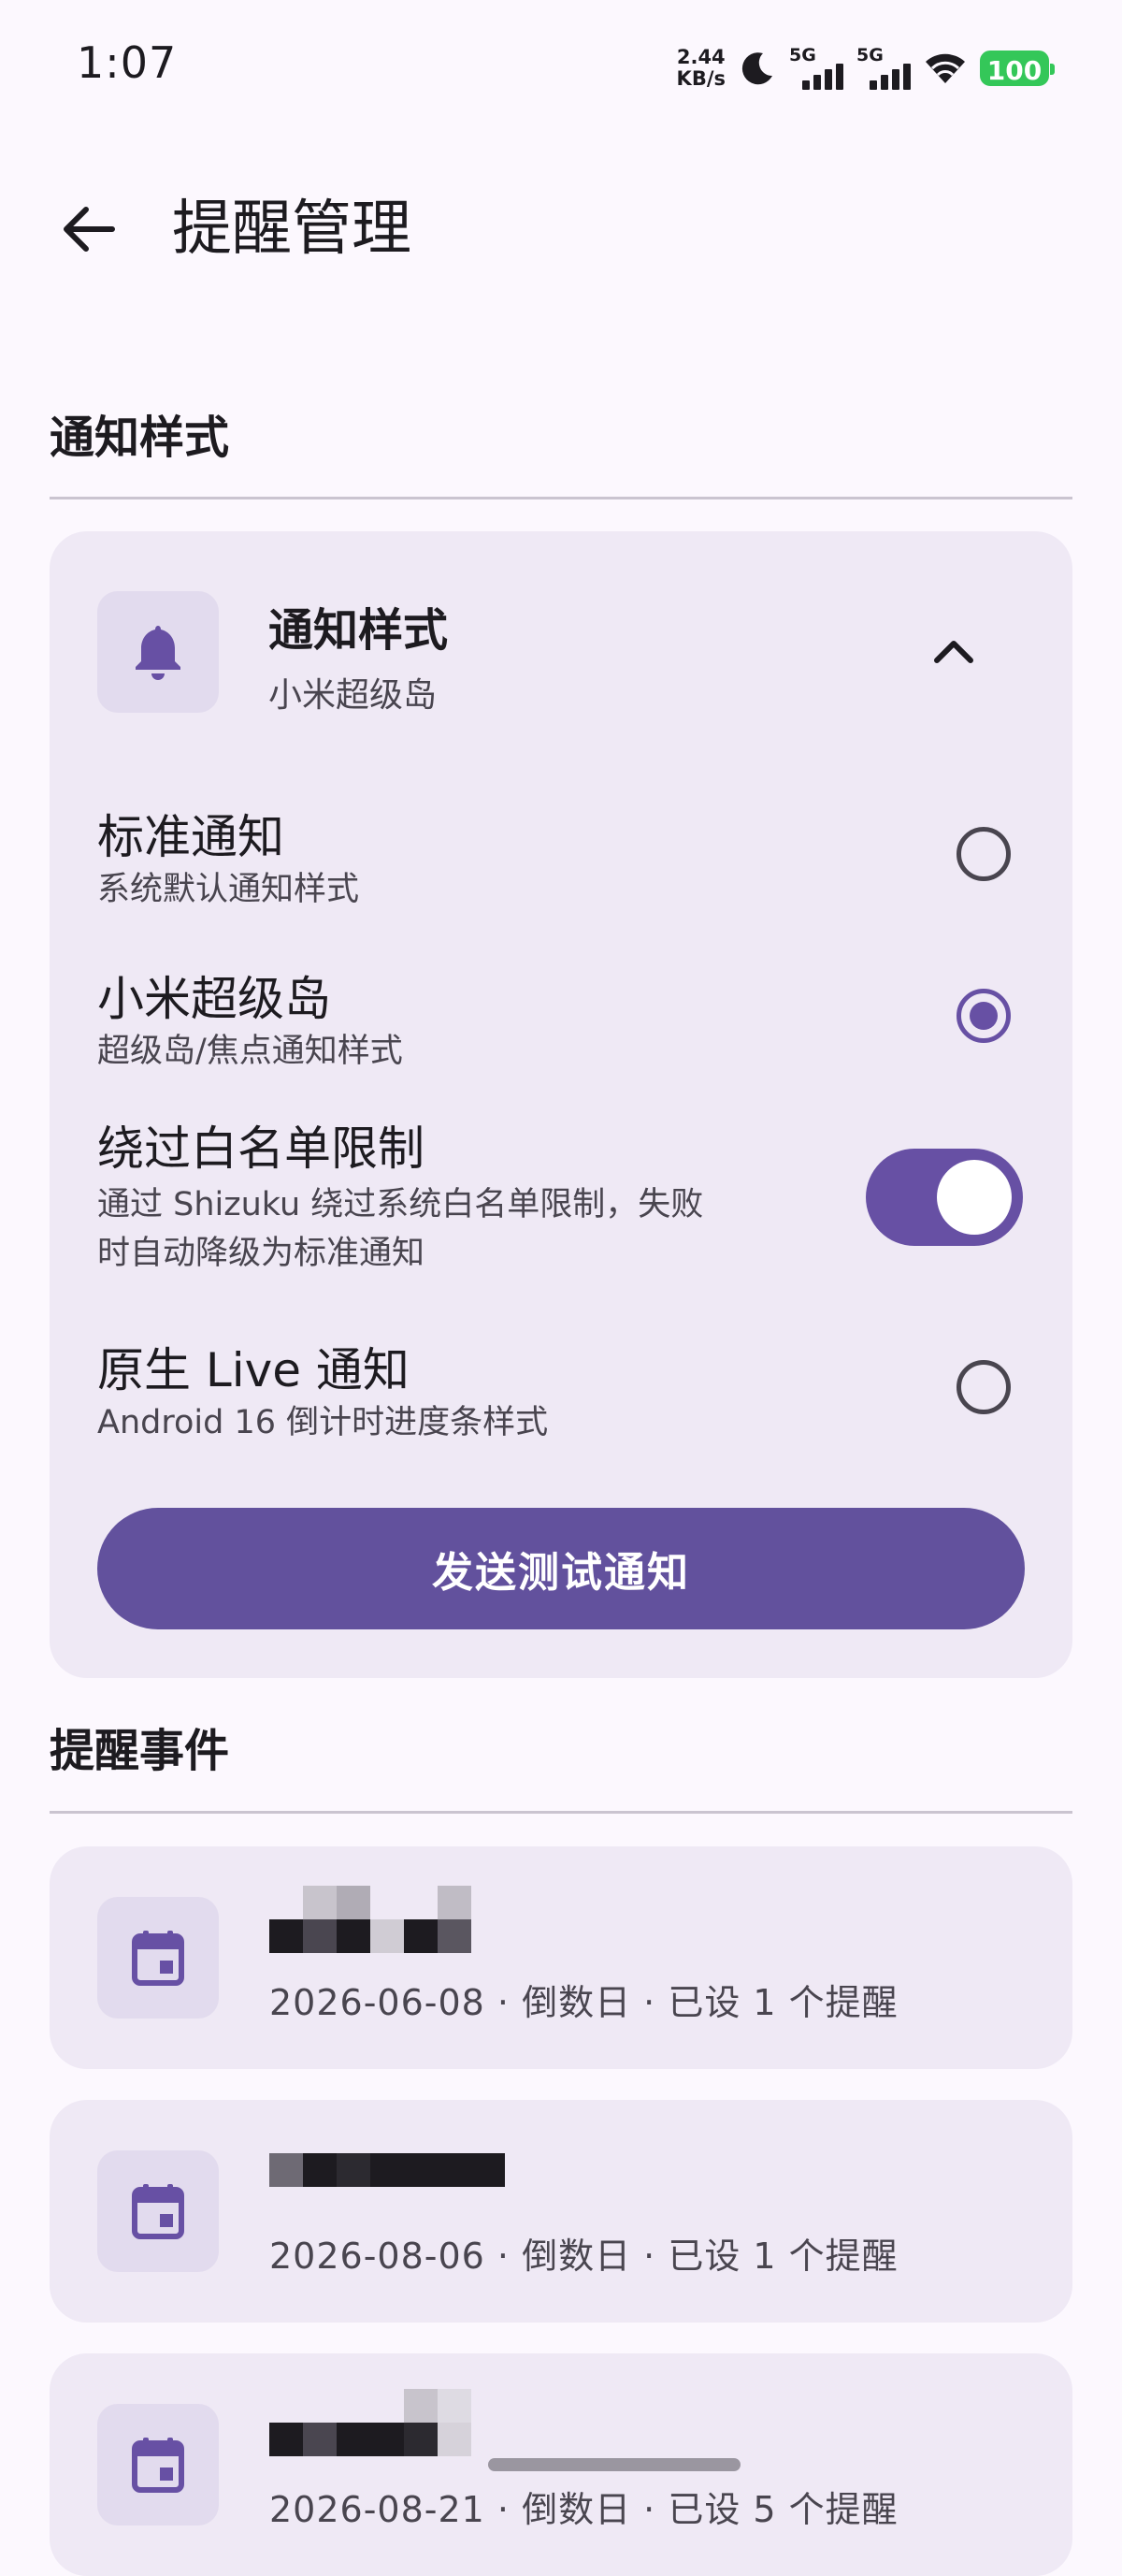  I want to click on section-title-notification-style: 通知样式, so click(140, 438).